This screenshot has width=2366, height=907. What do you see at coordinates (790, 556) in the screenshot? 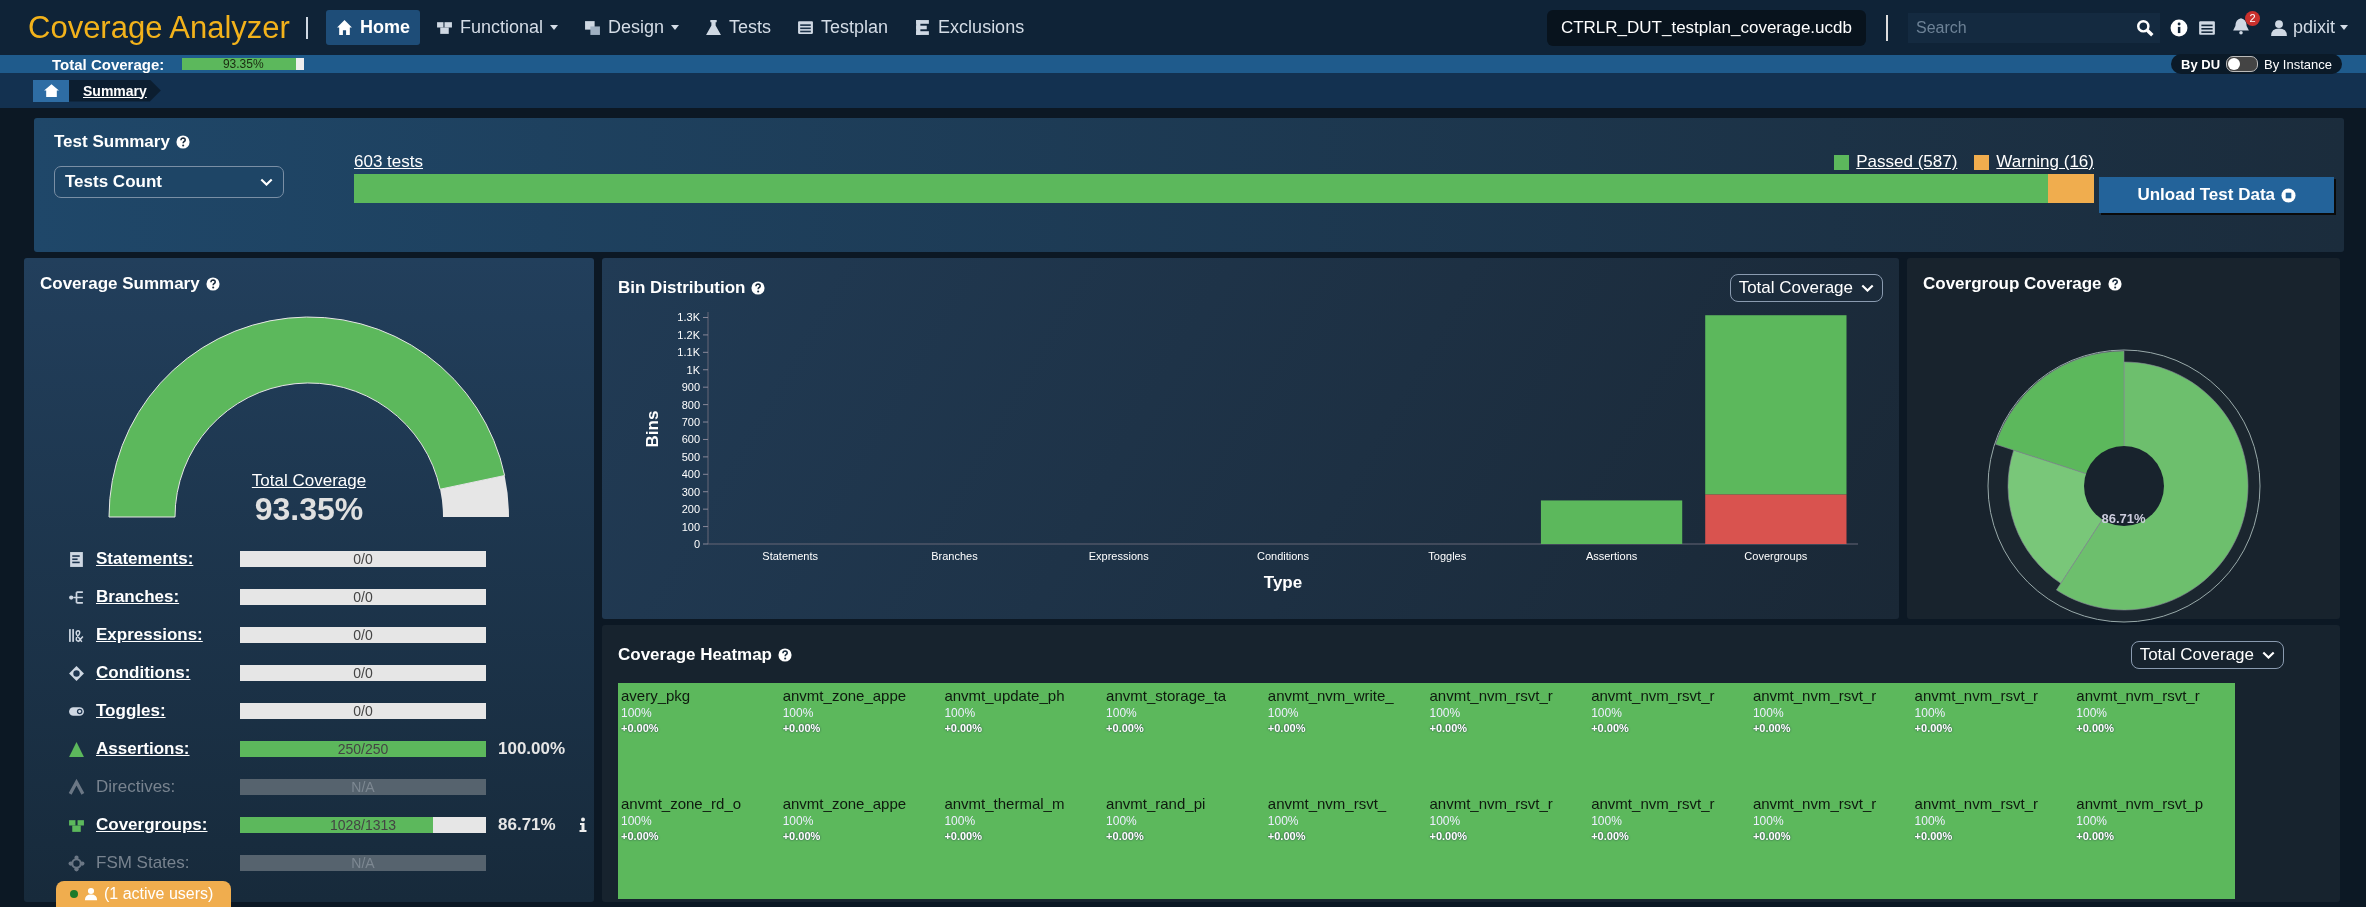
I see `x-tick-label: Statements` at bounding box center [790, 556].